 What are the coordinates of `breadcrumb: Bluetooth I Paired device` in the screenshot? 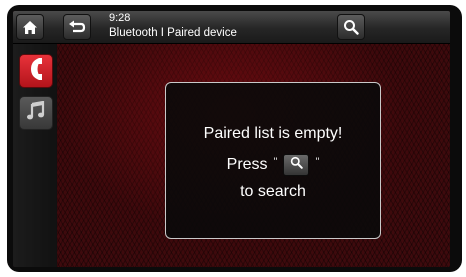 It's located at (173, 33).